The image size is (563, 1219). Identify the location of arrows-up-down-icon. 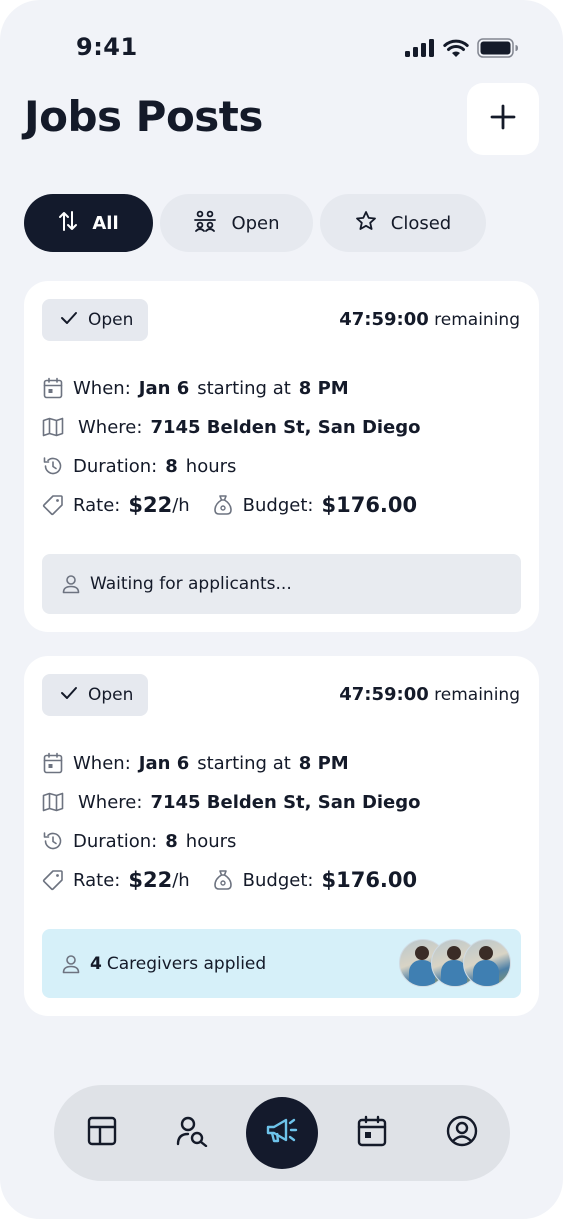
(68, 223).